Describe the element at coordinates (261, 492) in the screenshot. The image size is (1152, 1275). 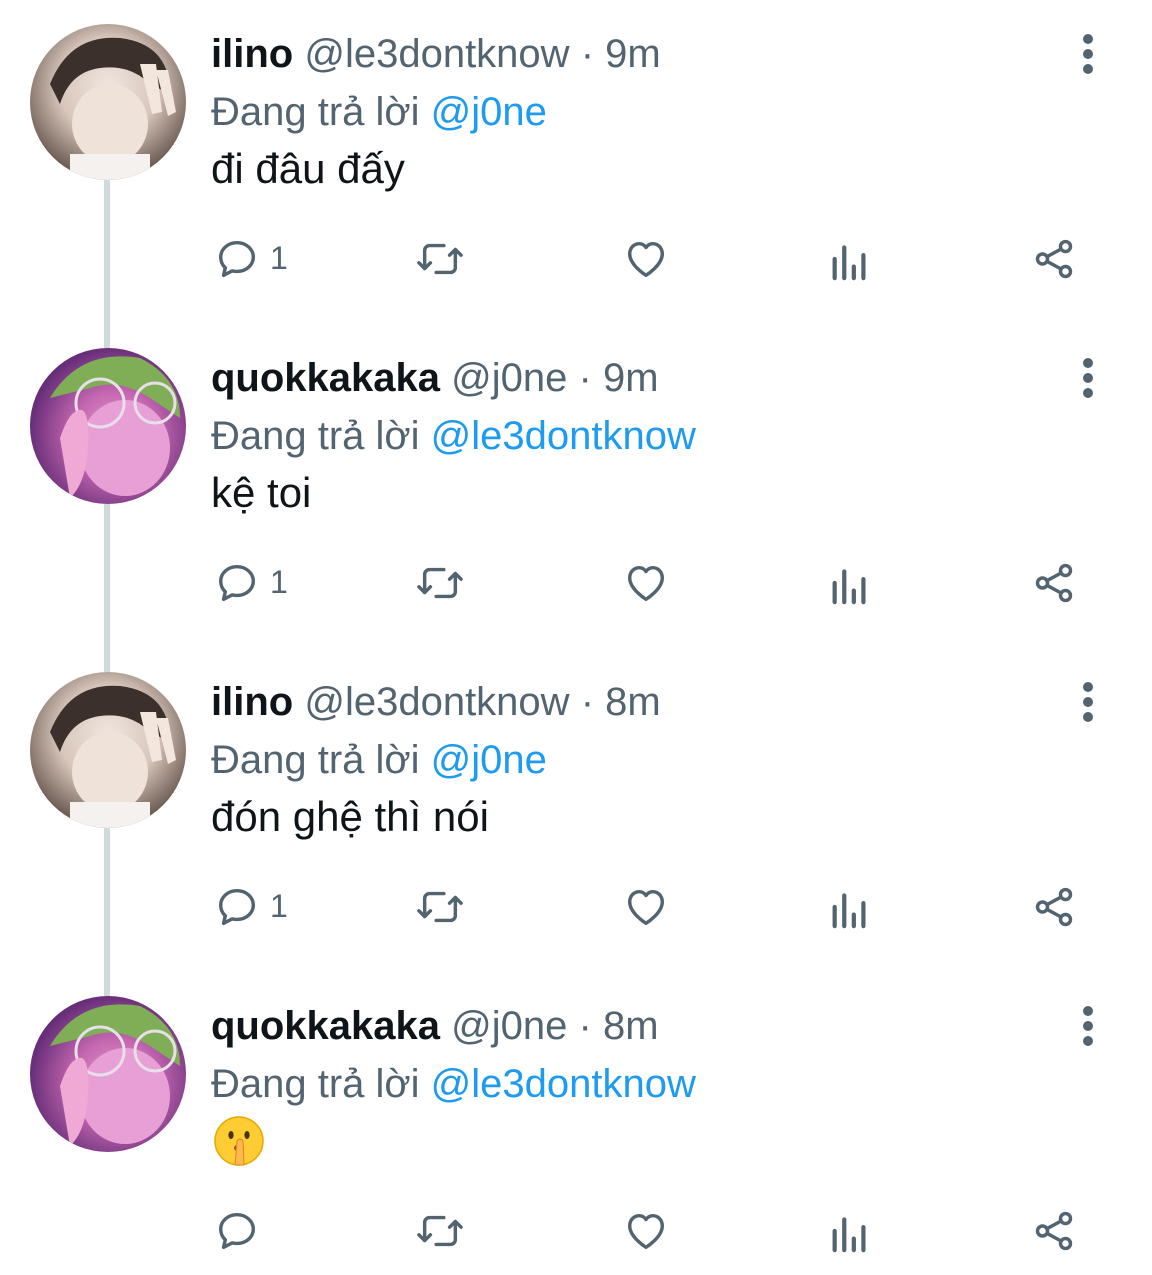
I see `tweet-text: kệ toi` at that location.